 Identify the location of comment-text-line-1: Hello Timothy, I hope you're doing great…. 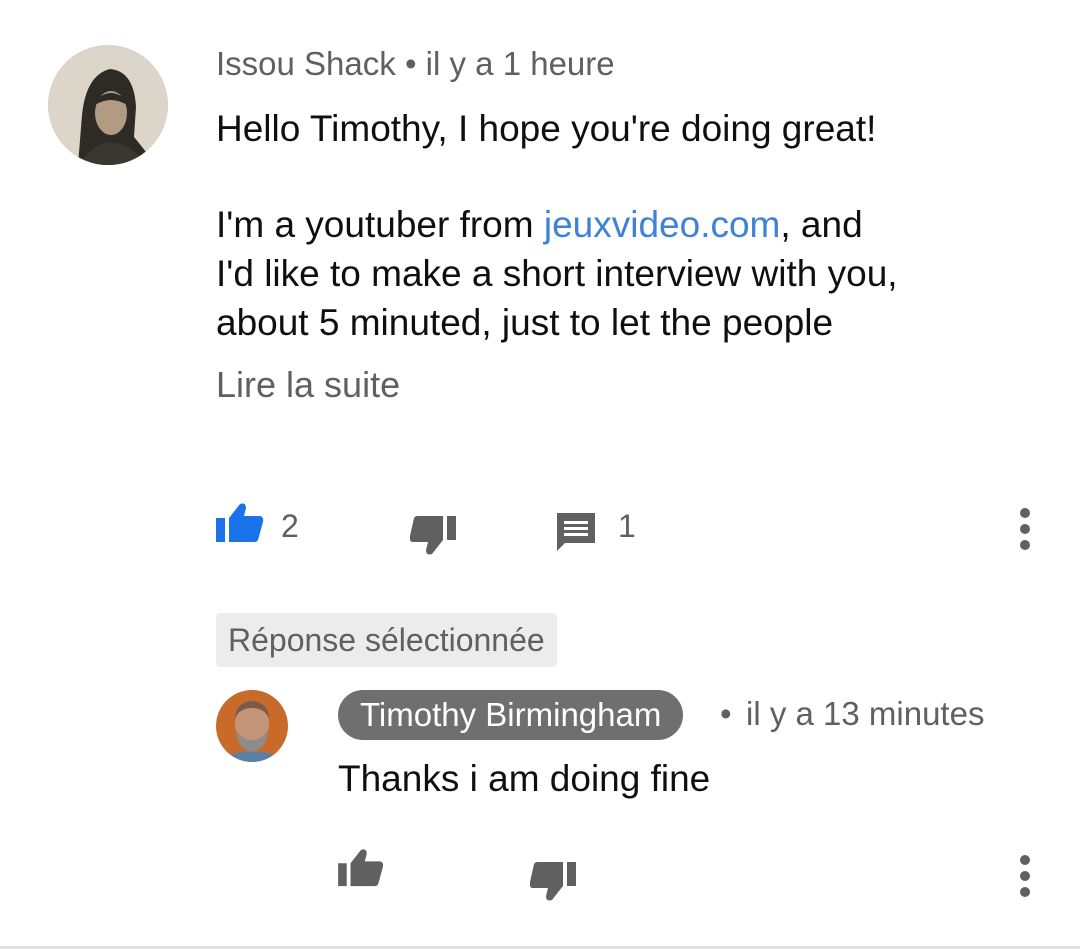
(546, 128).